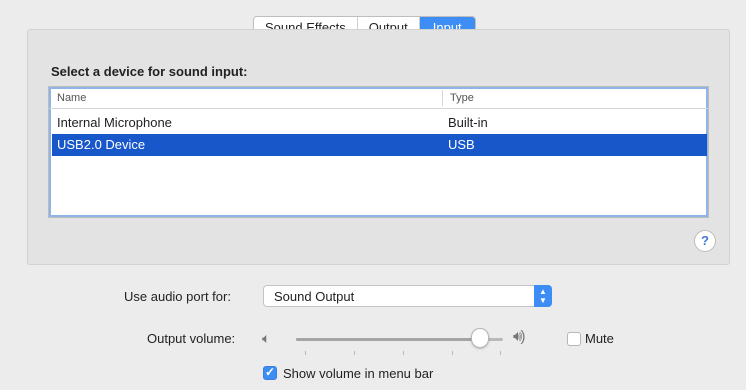 The height and width of the screenshot is (390, 746). What do you see at coordinates (599, 338) in the screenshot?
I see `mute-label: Mute` at bounding box center [599, 338].